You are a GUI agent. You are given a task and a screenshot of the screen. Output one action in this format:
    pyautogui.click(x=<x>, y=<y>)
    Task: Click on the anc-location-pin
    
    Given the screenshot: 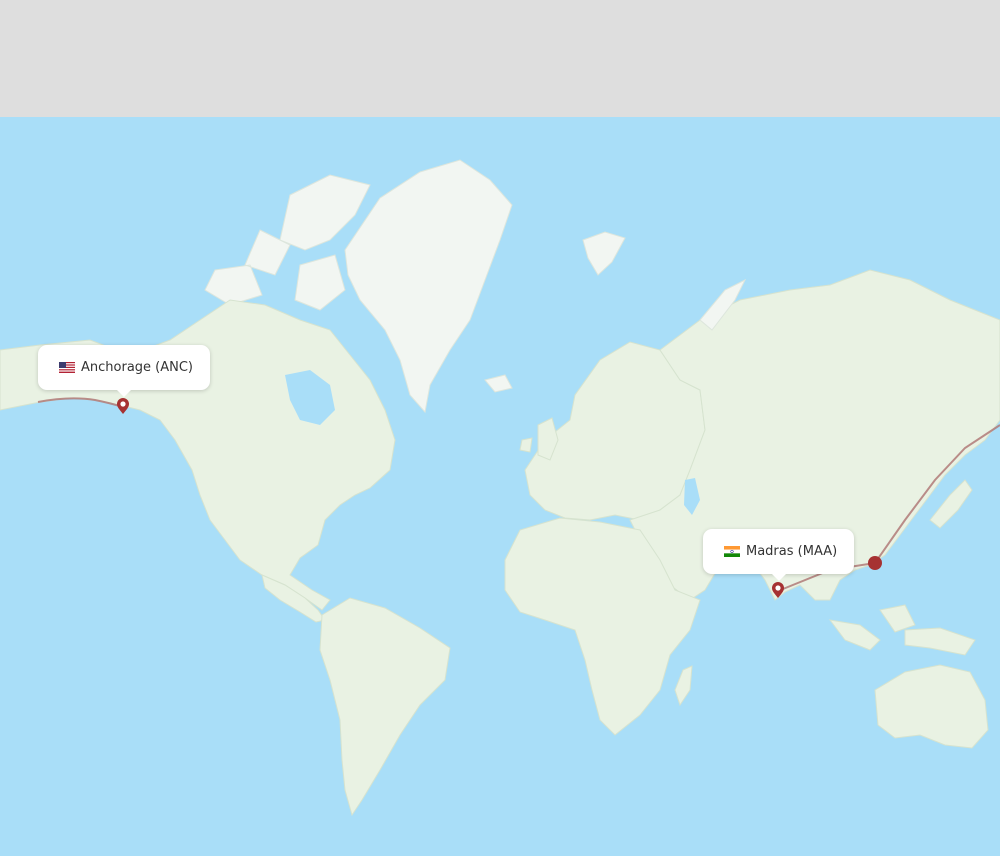 What is the action you would take?
    pyautogui.click(x=123, y=406)
    